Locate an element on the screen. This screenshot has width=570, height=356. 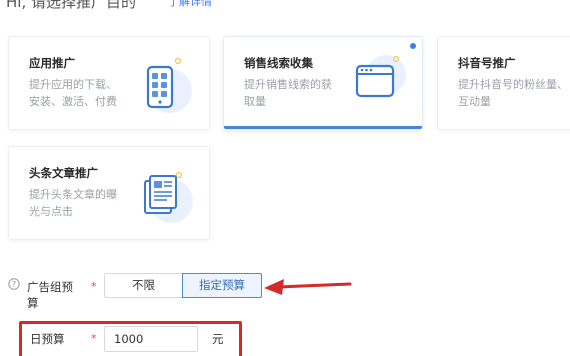
card-description: 提升销售线索的获取量 is located at coordinates (288, 93).